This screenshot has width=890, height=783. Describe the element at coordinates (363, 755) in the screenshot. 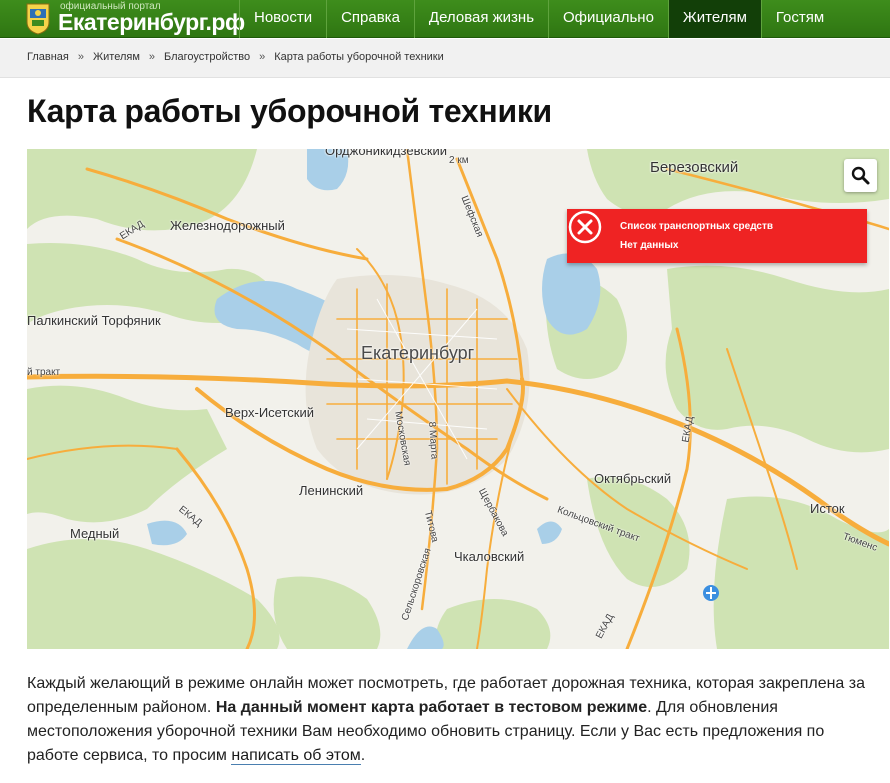

I see `description-end: .` at that location.